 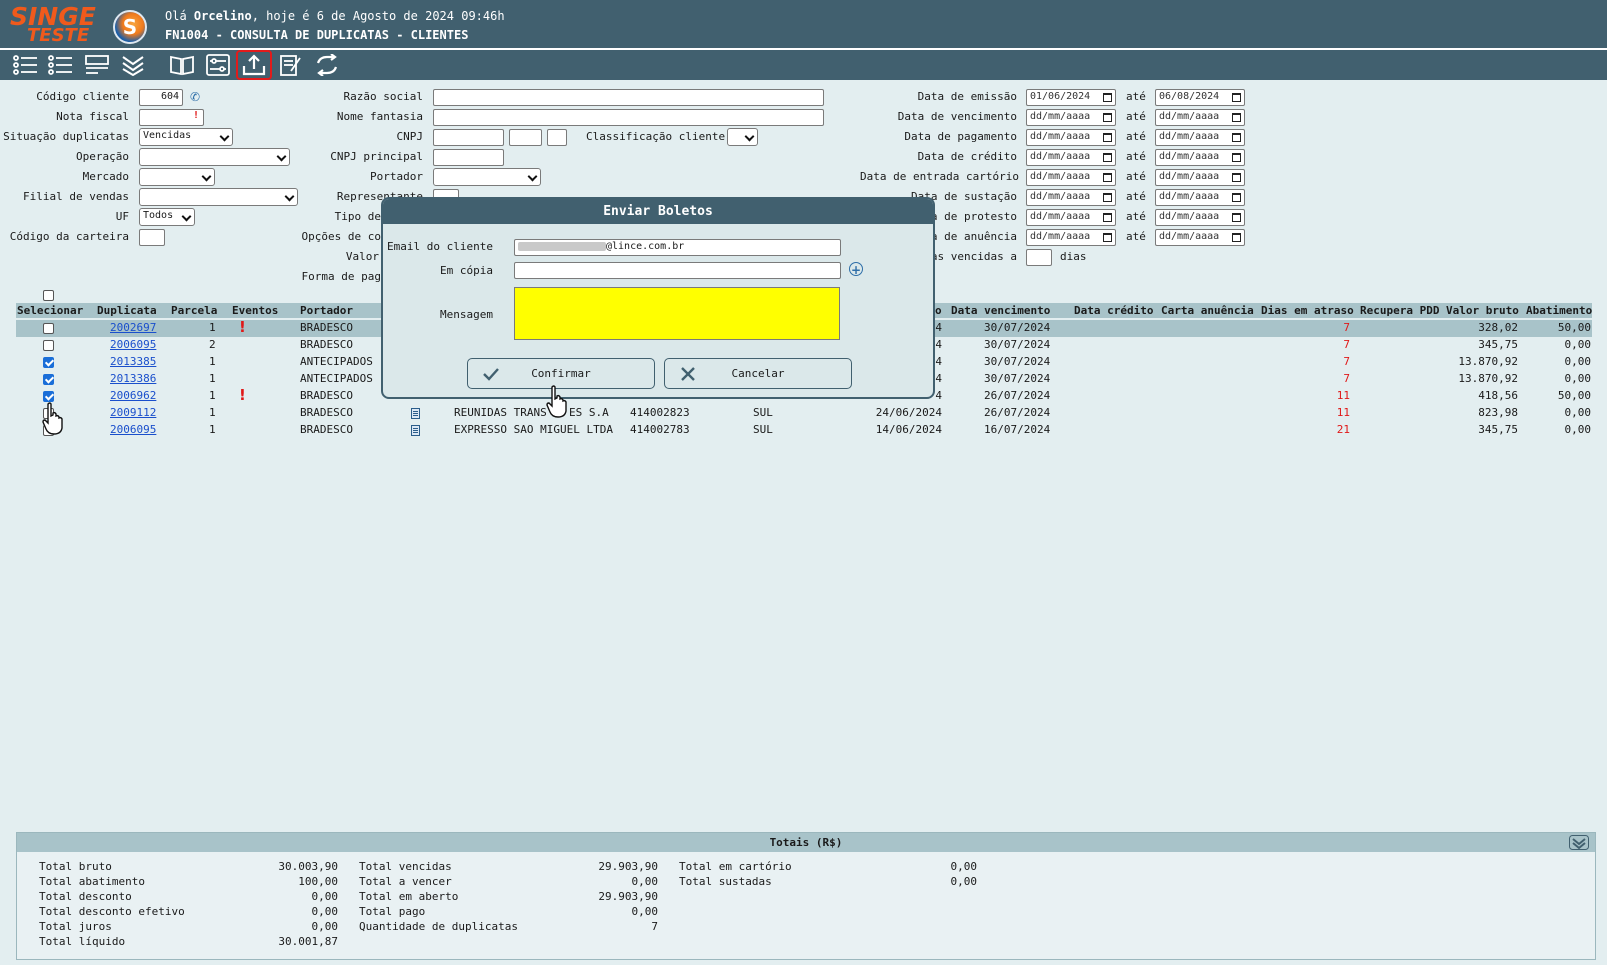 What do you see at coordinates (218, 65) in the screenshot?
I see `filter-settings-icon` at bounding box center [218, 65].